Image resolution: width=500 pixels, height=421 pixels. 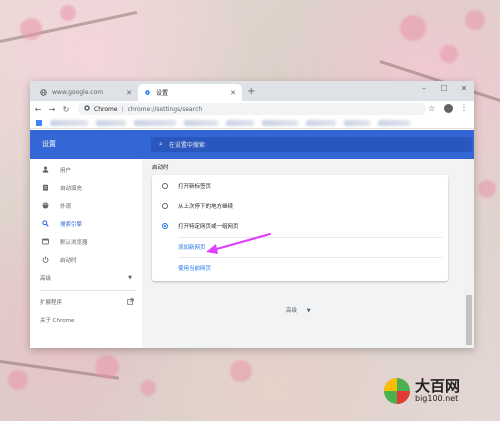 I want to click on search-icon, so click(x=45, y=224).